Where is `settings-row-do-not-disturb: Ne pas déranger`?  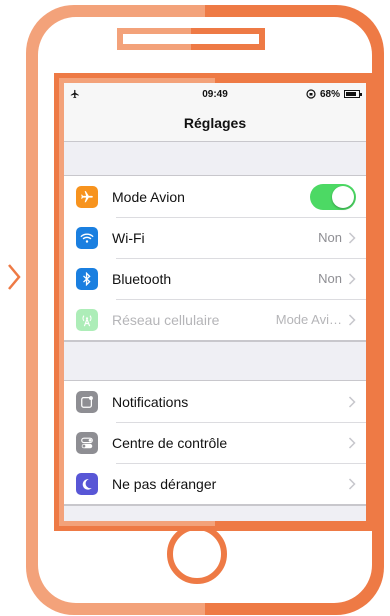 settings-row-do-not-disturb: Ne pas déranger is located at coordinates (215, 483).